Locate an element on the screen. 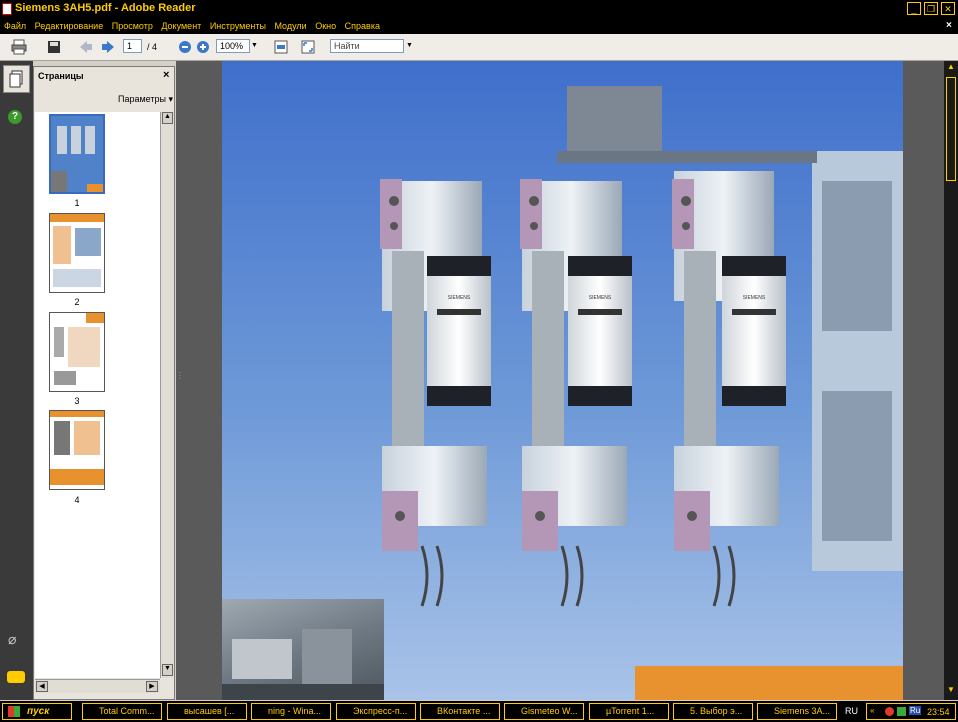  tray-network-icon is located at coordinates (901, 711).